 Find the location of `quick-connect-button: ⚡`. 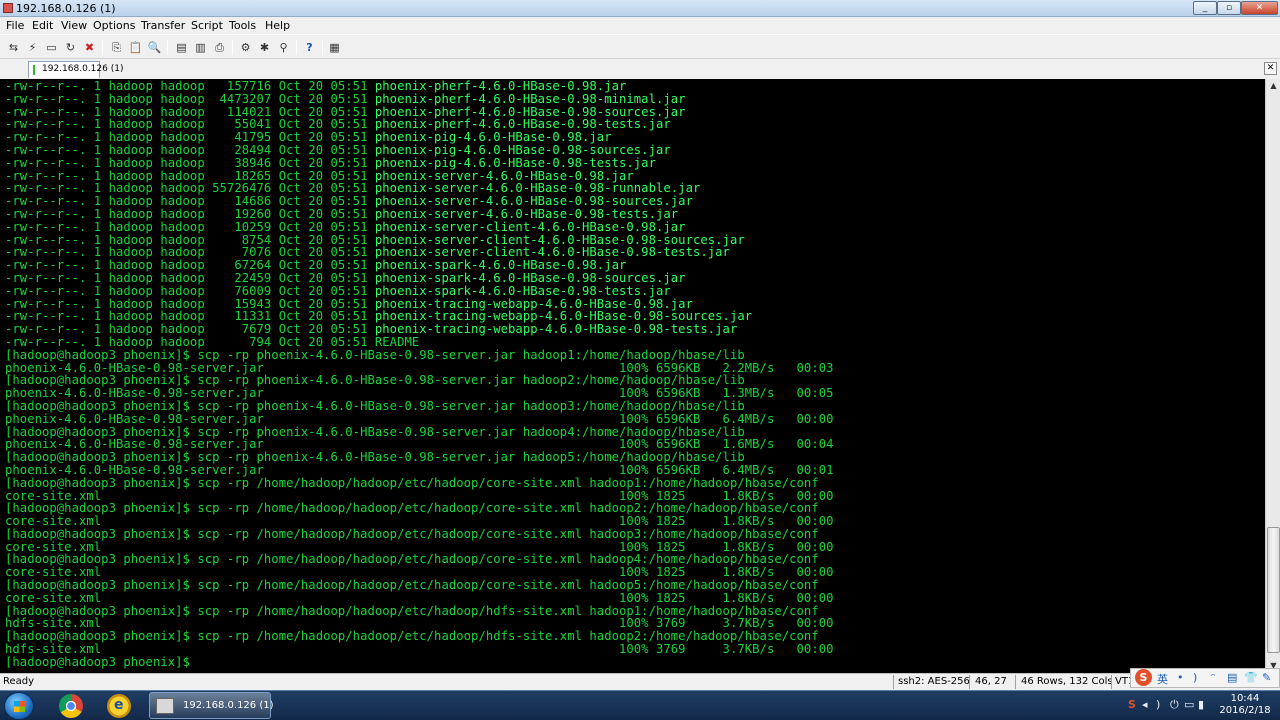

quick-connect-button: ⚡ is located at coordinates (32, 47).